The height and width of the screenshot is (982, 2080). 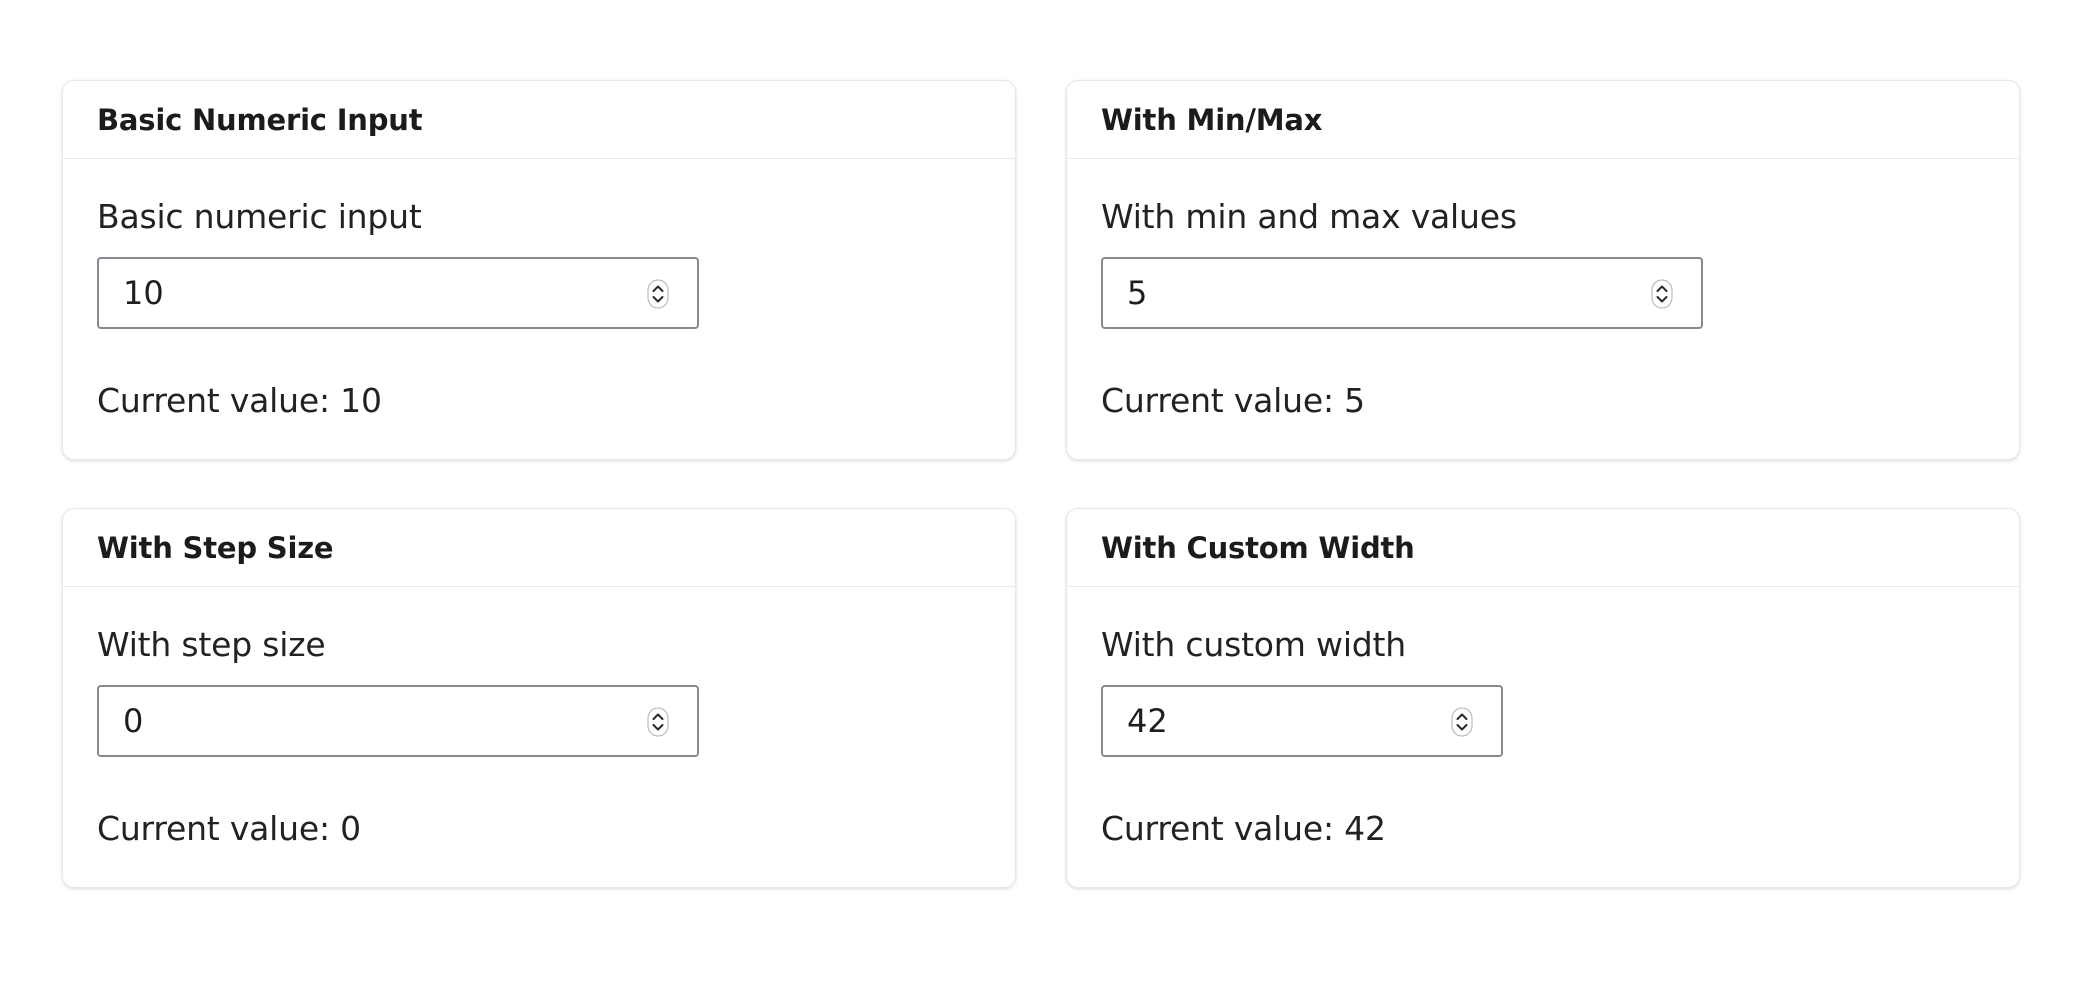 What do you see at coordinates (1543, 548) in the screenshot?
I see `card-header: With Custom Width` at bounding box center [1543, 548].